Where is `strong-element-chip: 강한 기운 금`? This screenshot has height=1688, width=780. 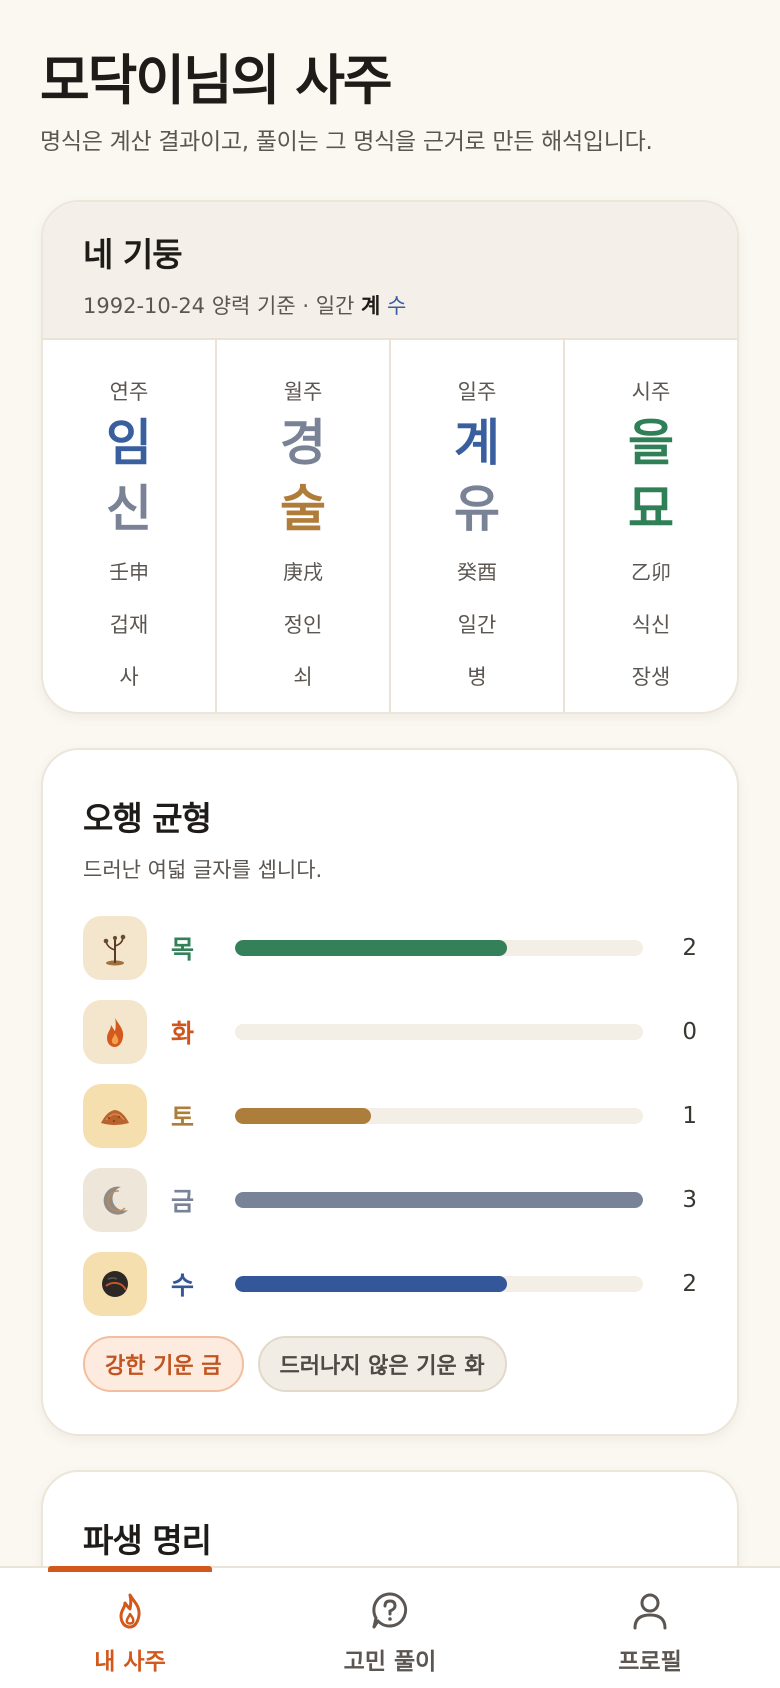 strong-element-chip: 강한 기운 금 is located at coordinates (163, 1364).